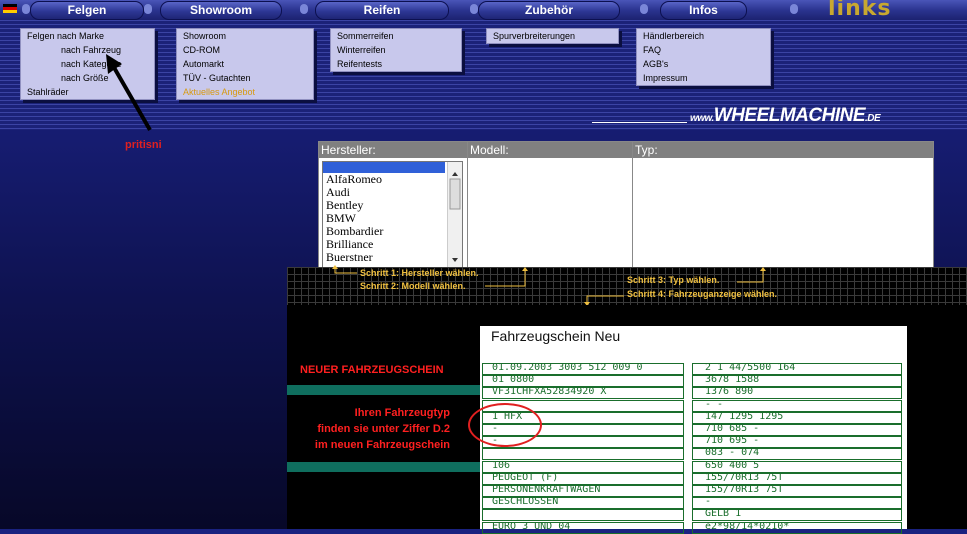  What do you see at coordinates (87, 10) in the screenshot?
I see `nav-felgen: Felgen` at bounding box center [87, 10].